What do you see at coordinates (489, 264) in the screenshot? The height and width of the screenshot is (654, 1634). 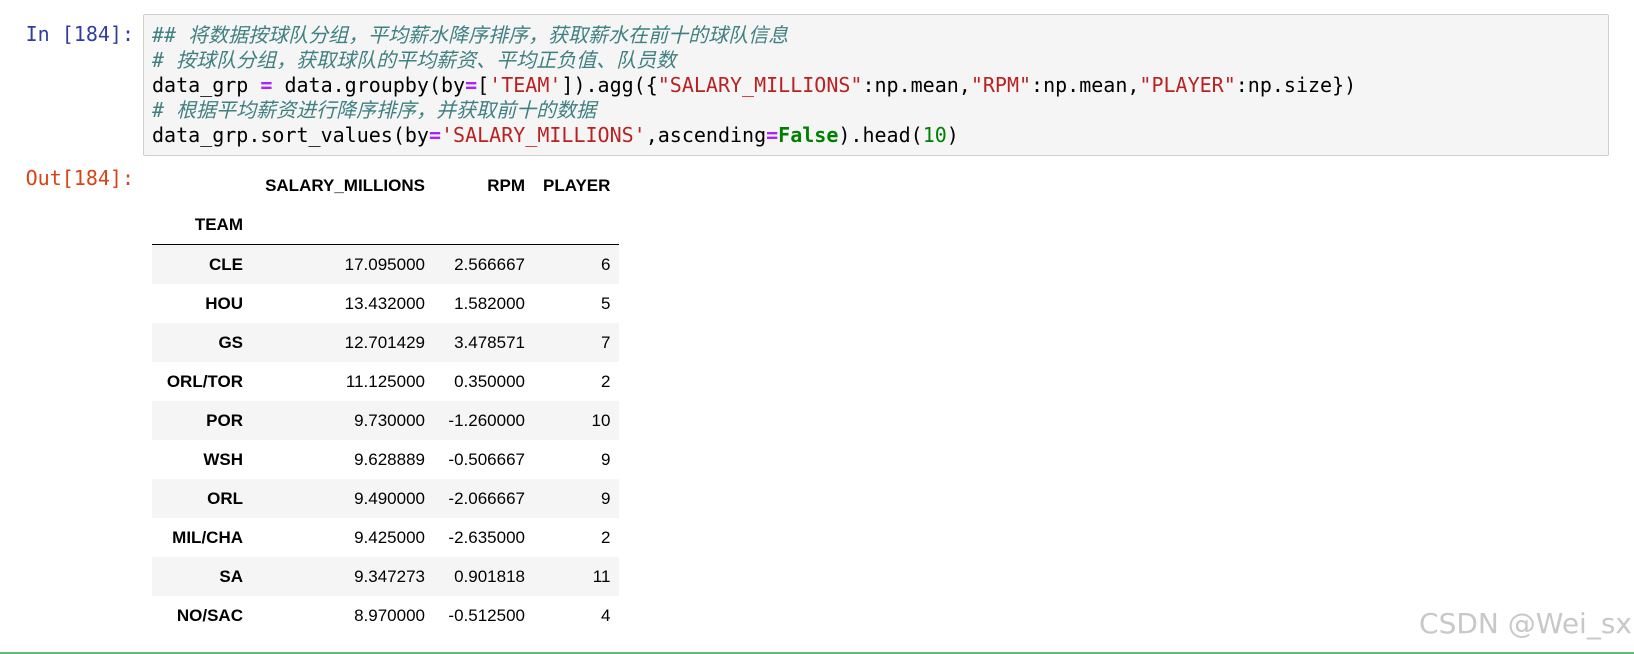 I see `rpm-cell: 2.566667` at bounding box center [489, 264].